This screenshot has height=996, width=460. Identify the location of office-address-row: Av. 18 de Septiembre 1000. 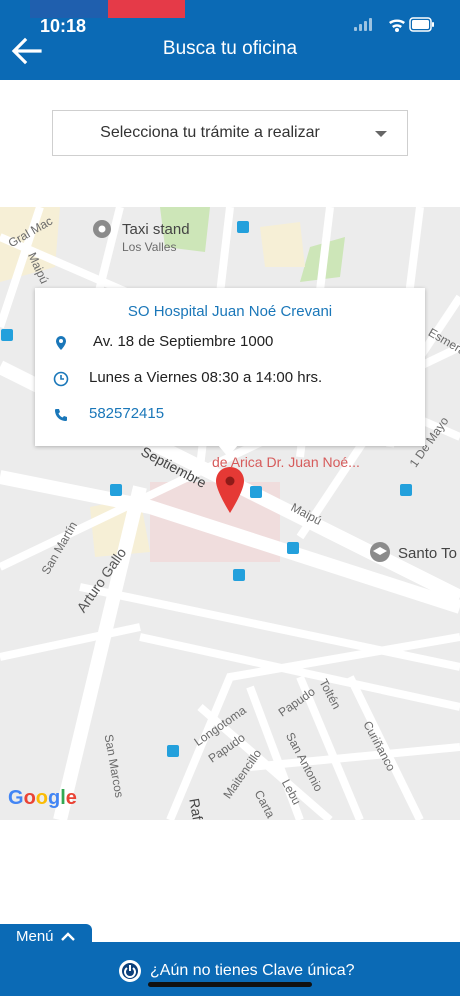
(230, 344).